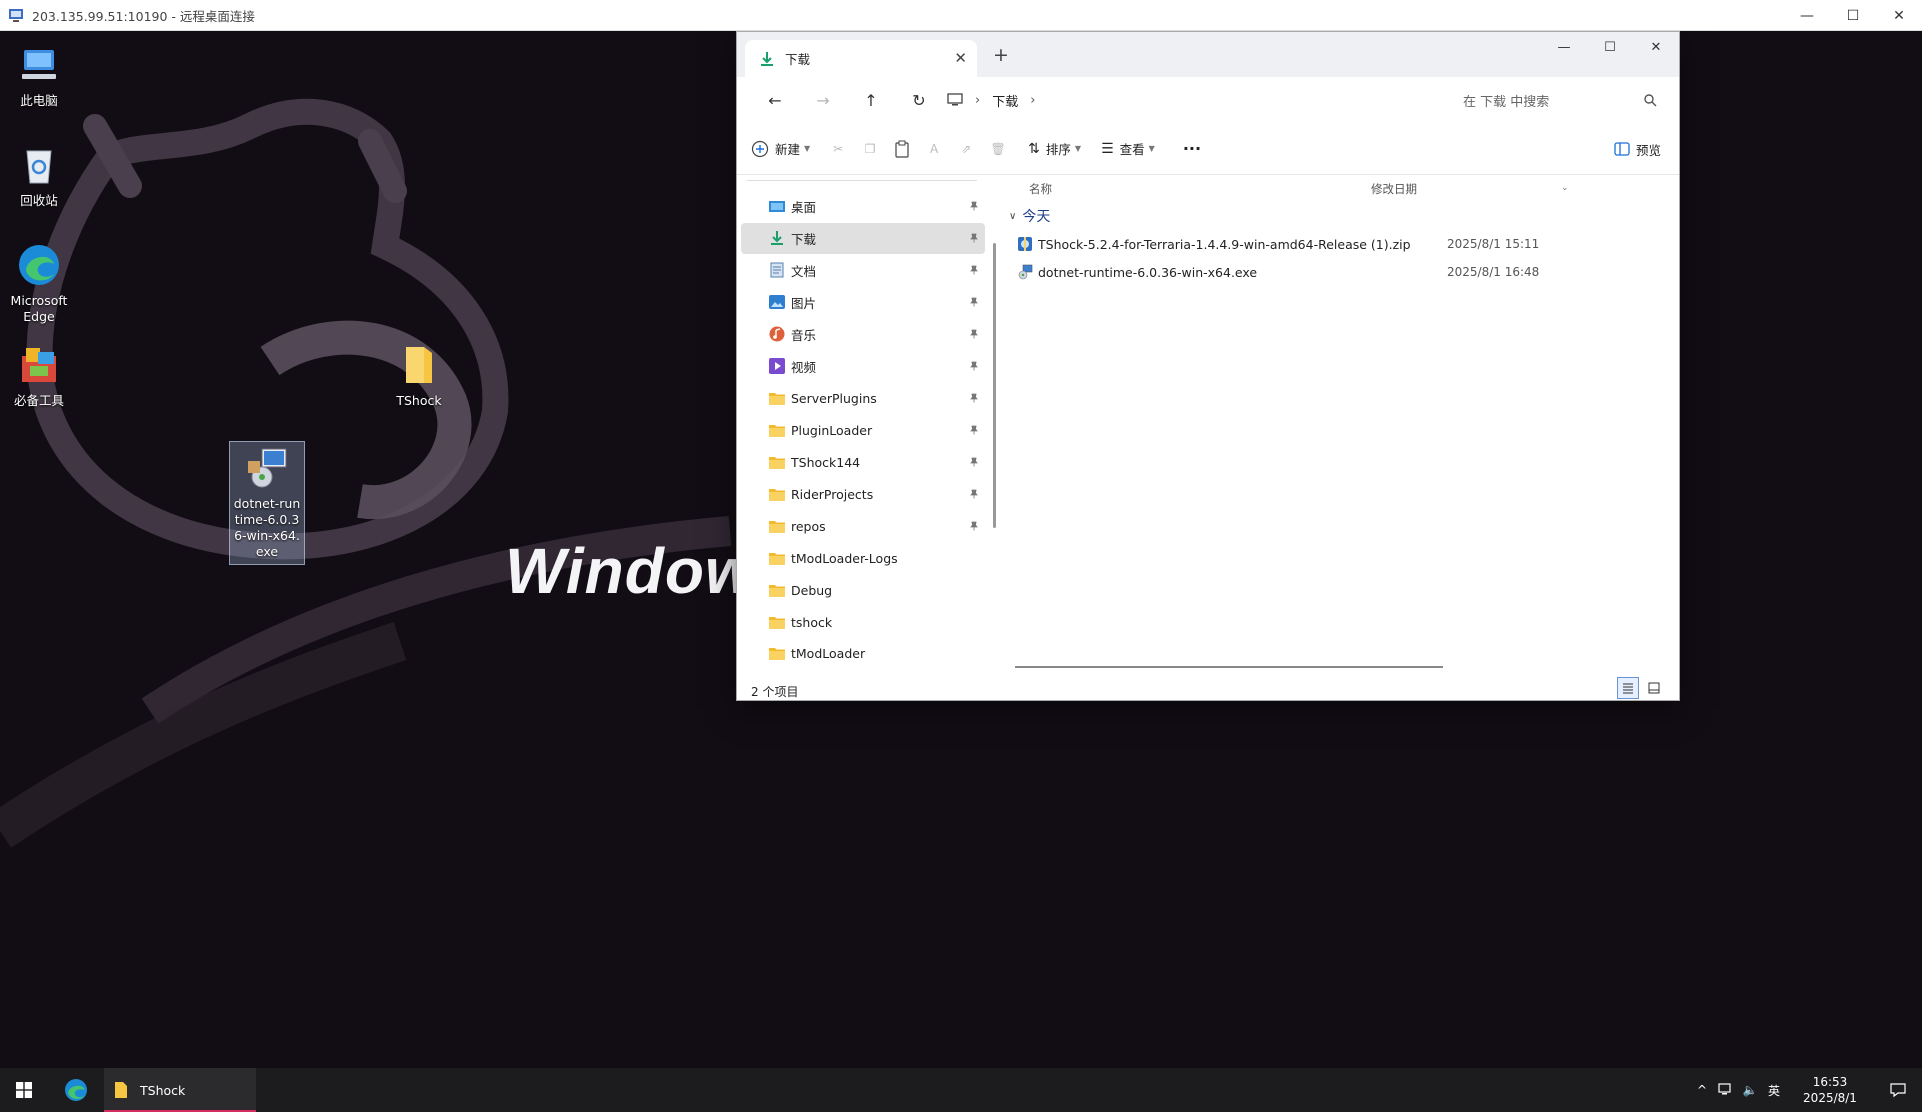 The width and height of the screenshot is (1922, 1112). Describe the element at coordinates (419, 375) in the screenshot. I see `desktop-icon-tshock-folder: TShock` at that location.